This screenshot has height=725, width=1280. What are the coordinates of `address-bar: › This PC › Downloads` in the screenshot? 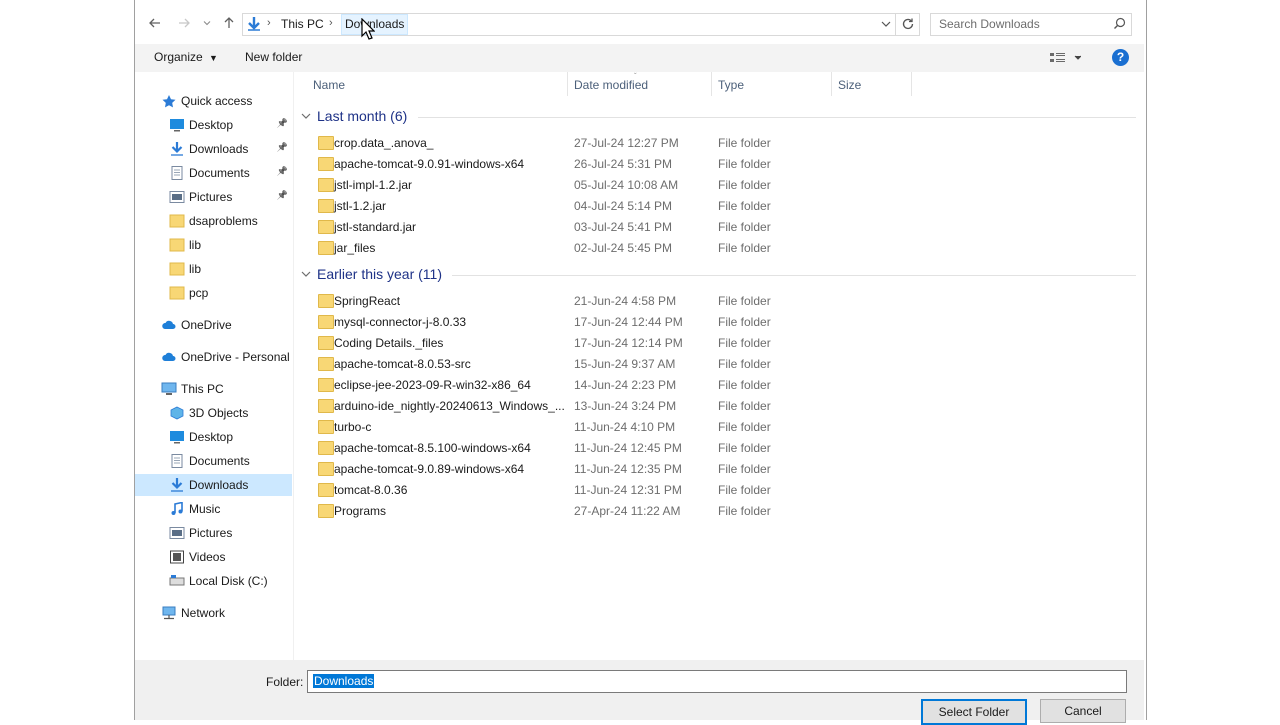 It's located at (581, 24).